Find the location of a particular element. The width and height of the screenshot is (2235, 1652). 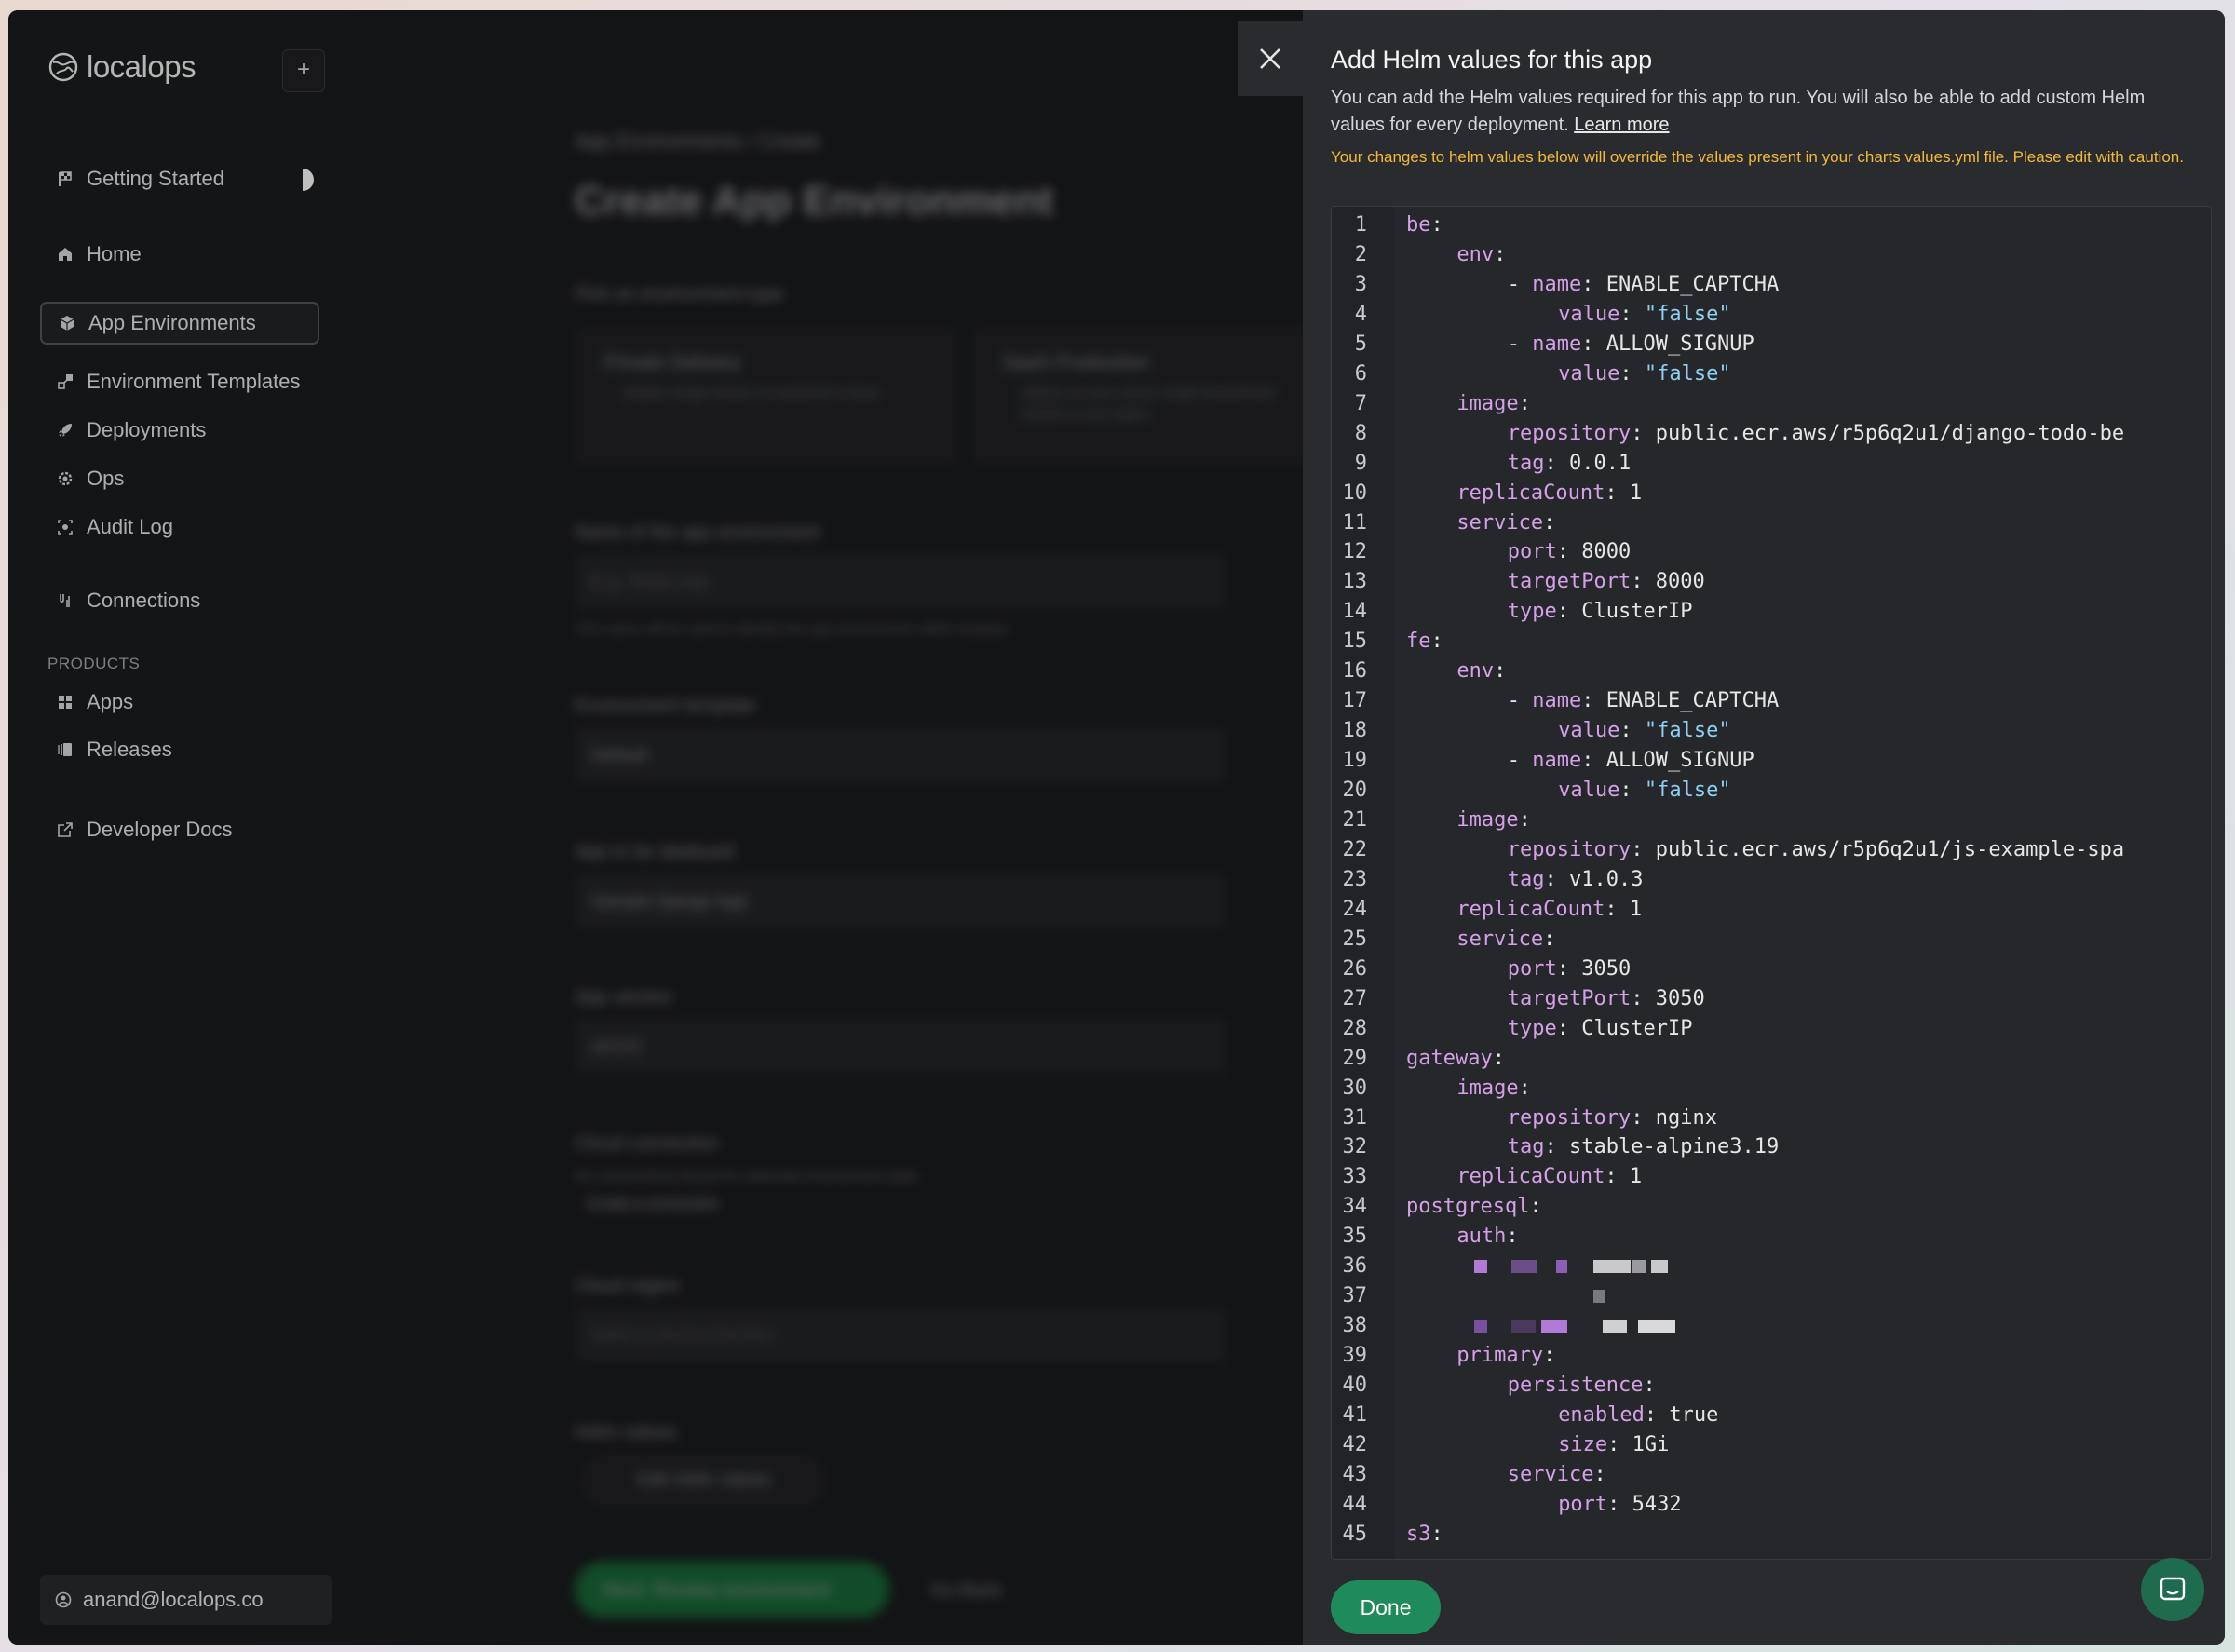

code-content: persistence: is located at coordinates (1582, 1386).